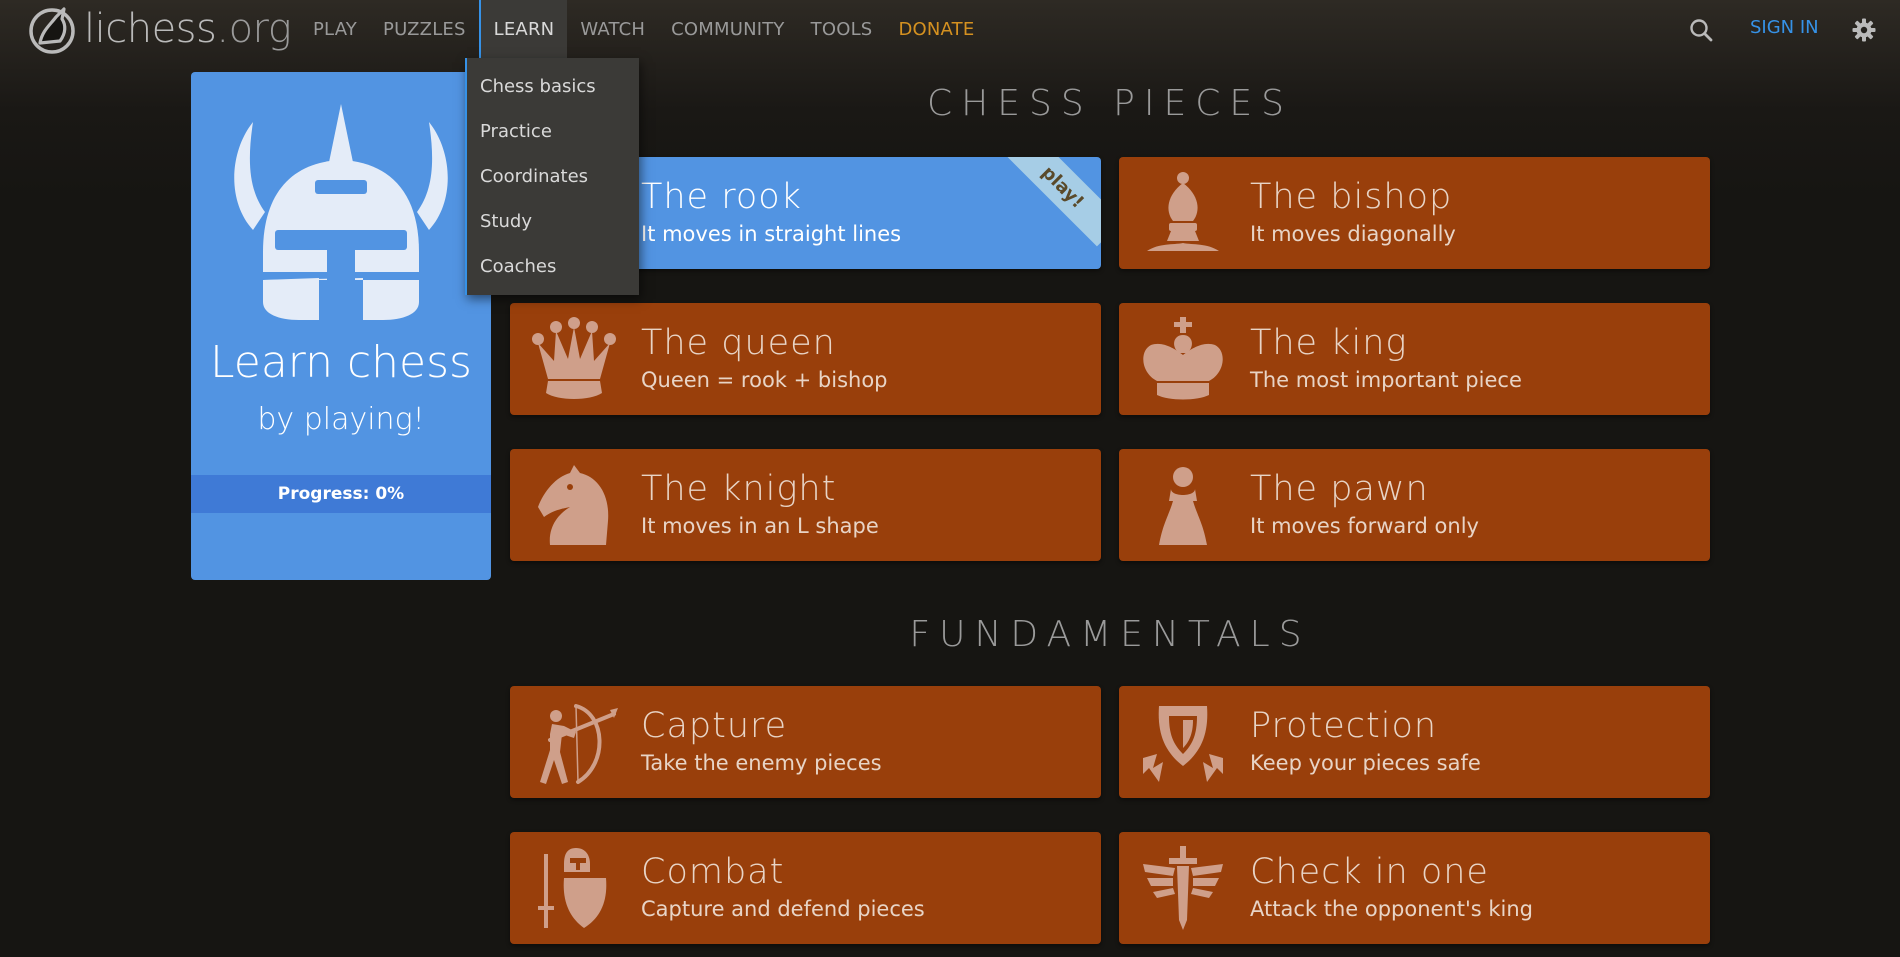 This screenshot has height=957, width=1900. What do you see at coordinates (728, 29) in the screenshot?
I see `nav-community: COMMUNITY` at bounding box center [728, 29].